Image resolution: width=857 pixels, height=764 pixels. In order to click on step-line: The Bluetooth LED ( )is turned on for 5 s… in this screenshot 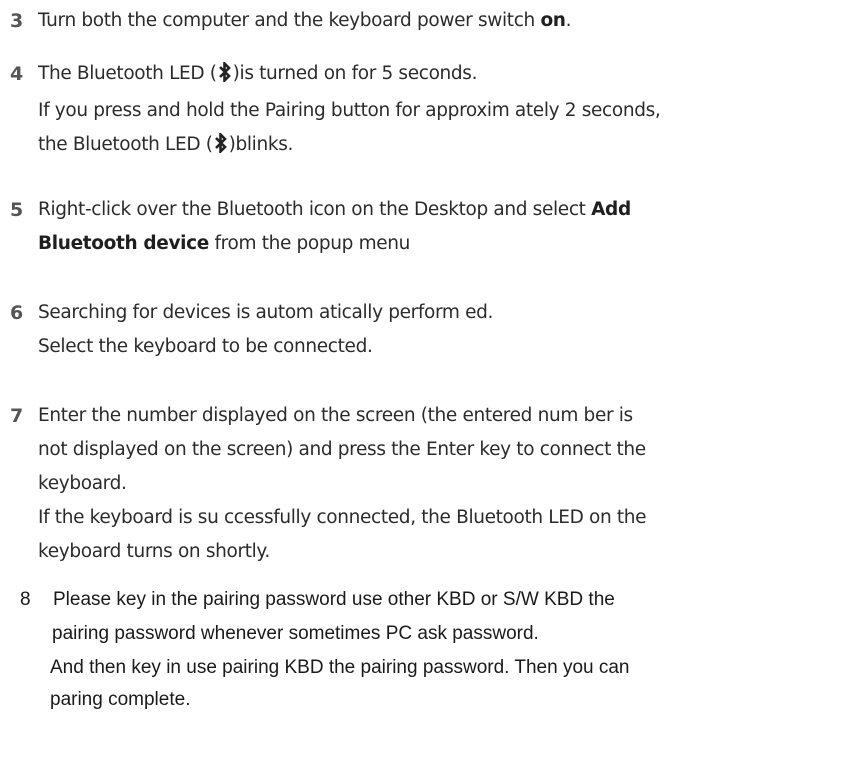, I will do `click(443, 75)`.